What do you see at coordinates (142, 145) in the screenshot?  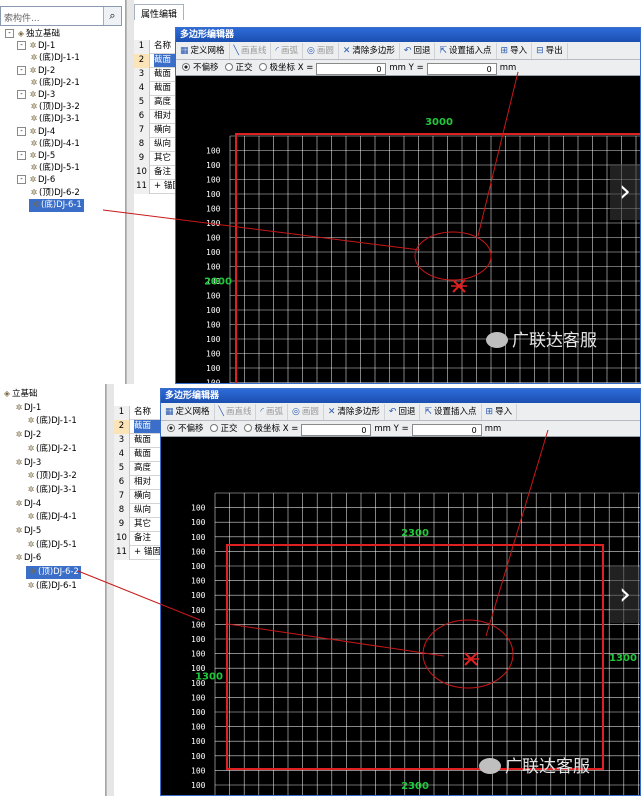 I see `row-number: 8` at bounding box center [142, 145].